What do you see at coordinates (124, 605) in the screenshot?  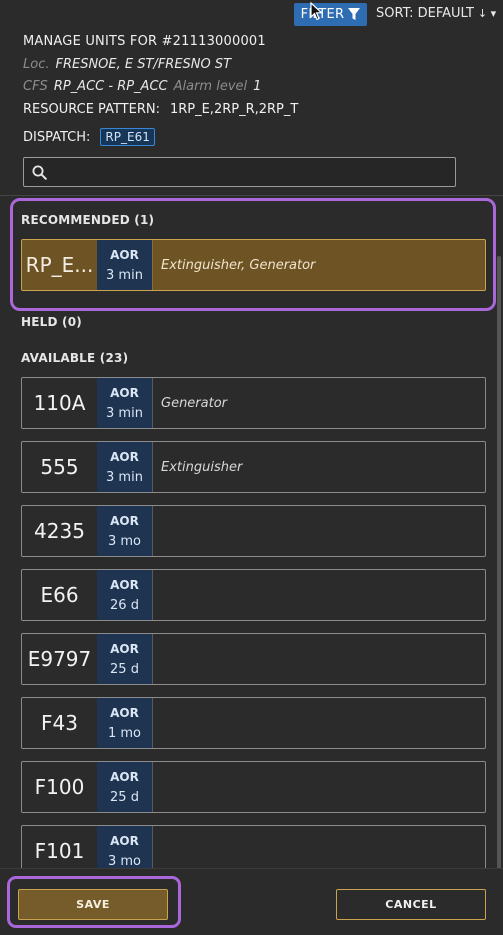 I see `aor-time: 26 d` at bounding box center [124, 605].